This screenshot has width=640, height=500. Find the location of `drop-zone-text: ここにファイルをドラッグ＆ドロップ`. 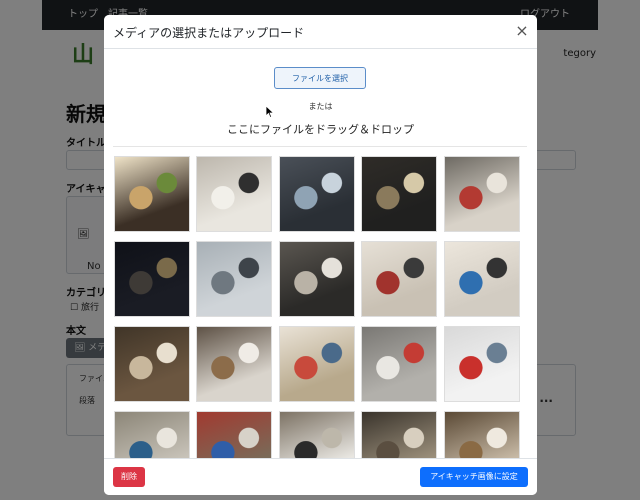

drop-zone-text: ここにファイルをドラッグ＆ドロップ is located at coordinates (320, 129).